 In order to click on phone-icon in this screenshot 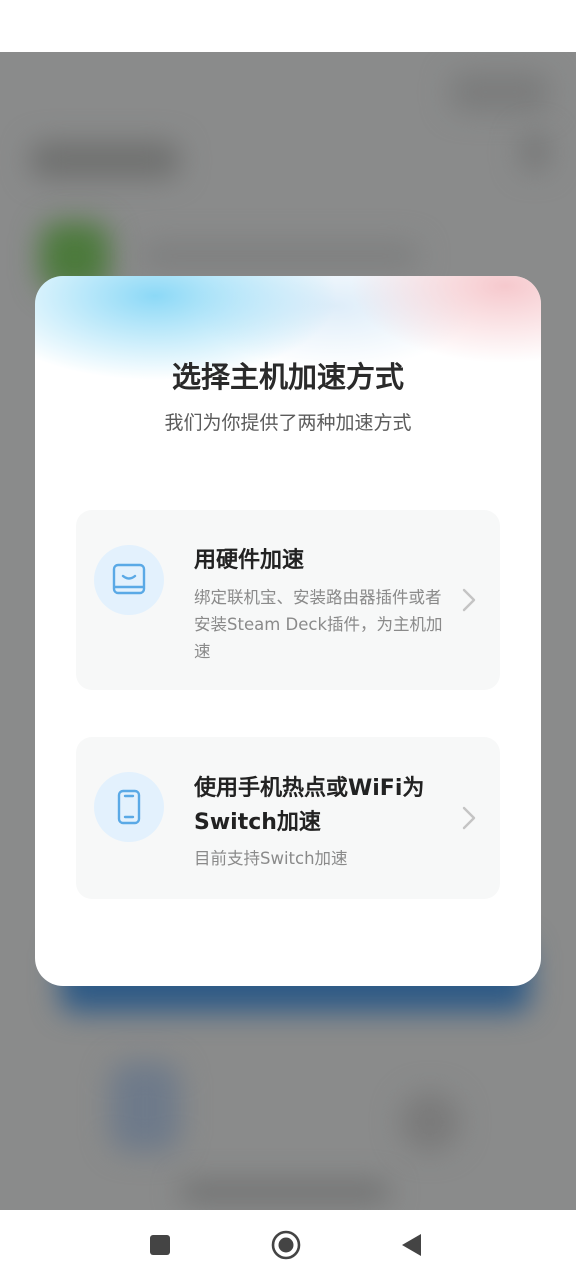, I will do `click(129, 807)`.